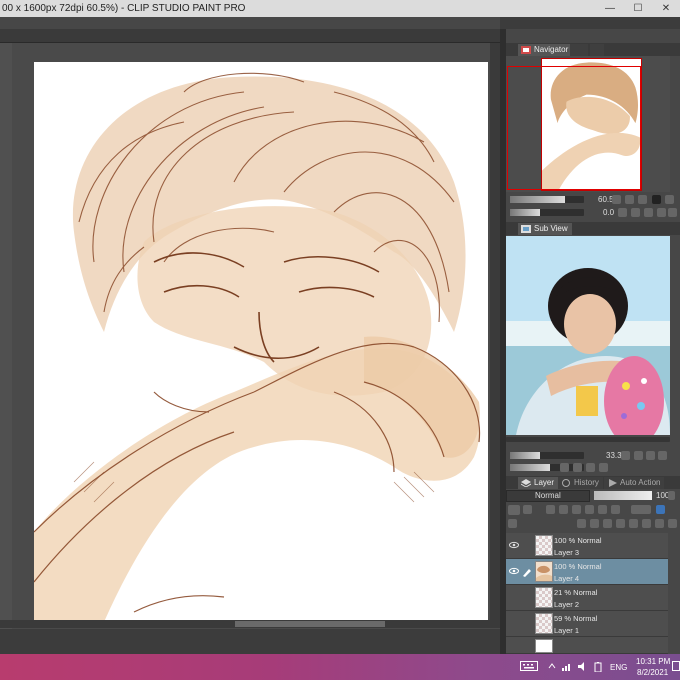  I want to click on combine-down-button, so click(633, 523).